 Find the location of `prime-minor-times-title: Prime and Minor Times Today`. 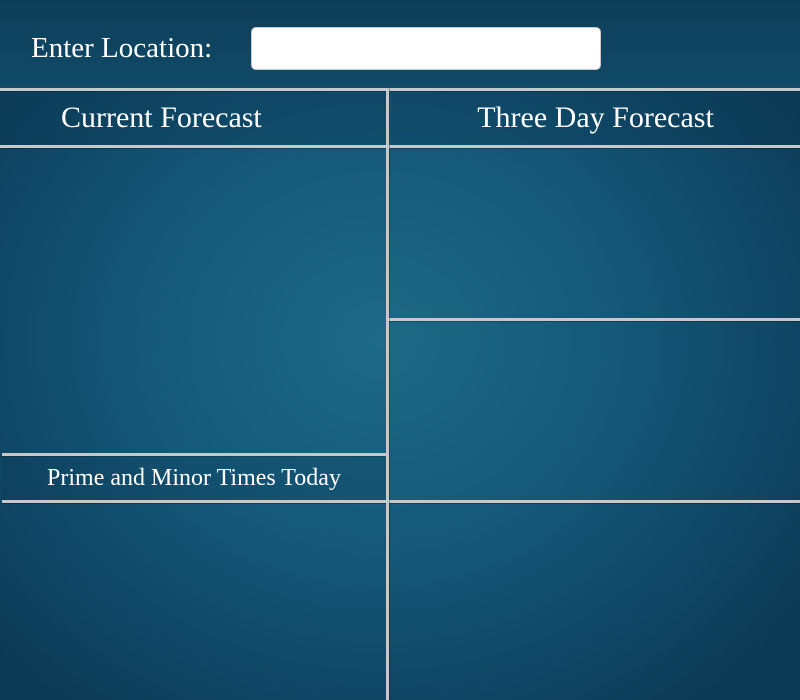

prime-minor-times-title: Prime and Minor Times Today is located at coordinates (194, 478).